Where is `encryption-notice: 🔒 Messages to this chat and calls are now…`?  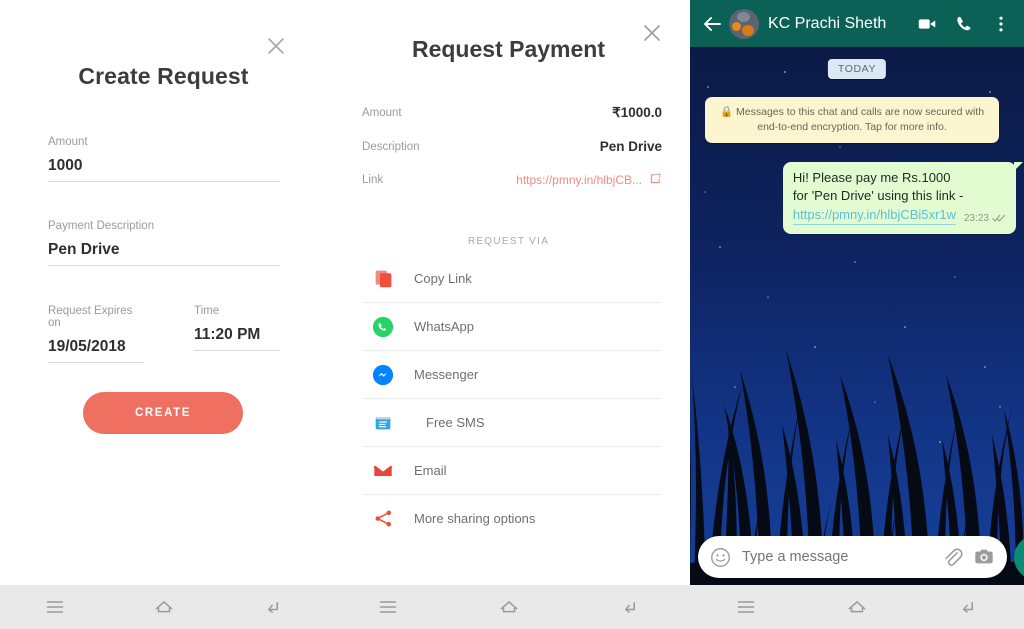
encryption-notice: 🔒 Messages to this chat and calls are now… is located at coordinates (852, 120).